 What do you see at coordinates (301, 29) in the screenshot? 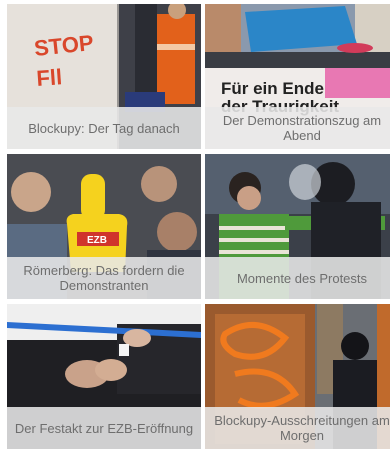
I see `blue-banner` at bounding box center [301, 29].